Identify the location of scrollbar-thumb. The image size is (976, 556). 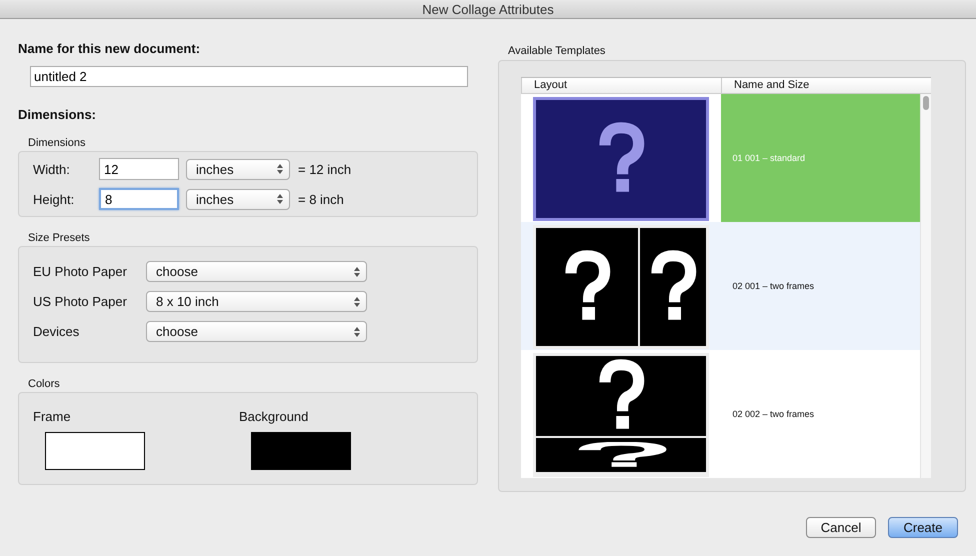
(926, 103).